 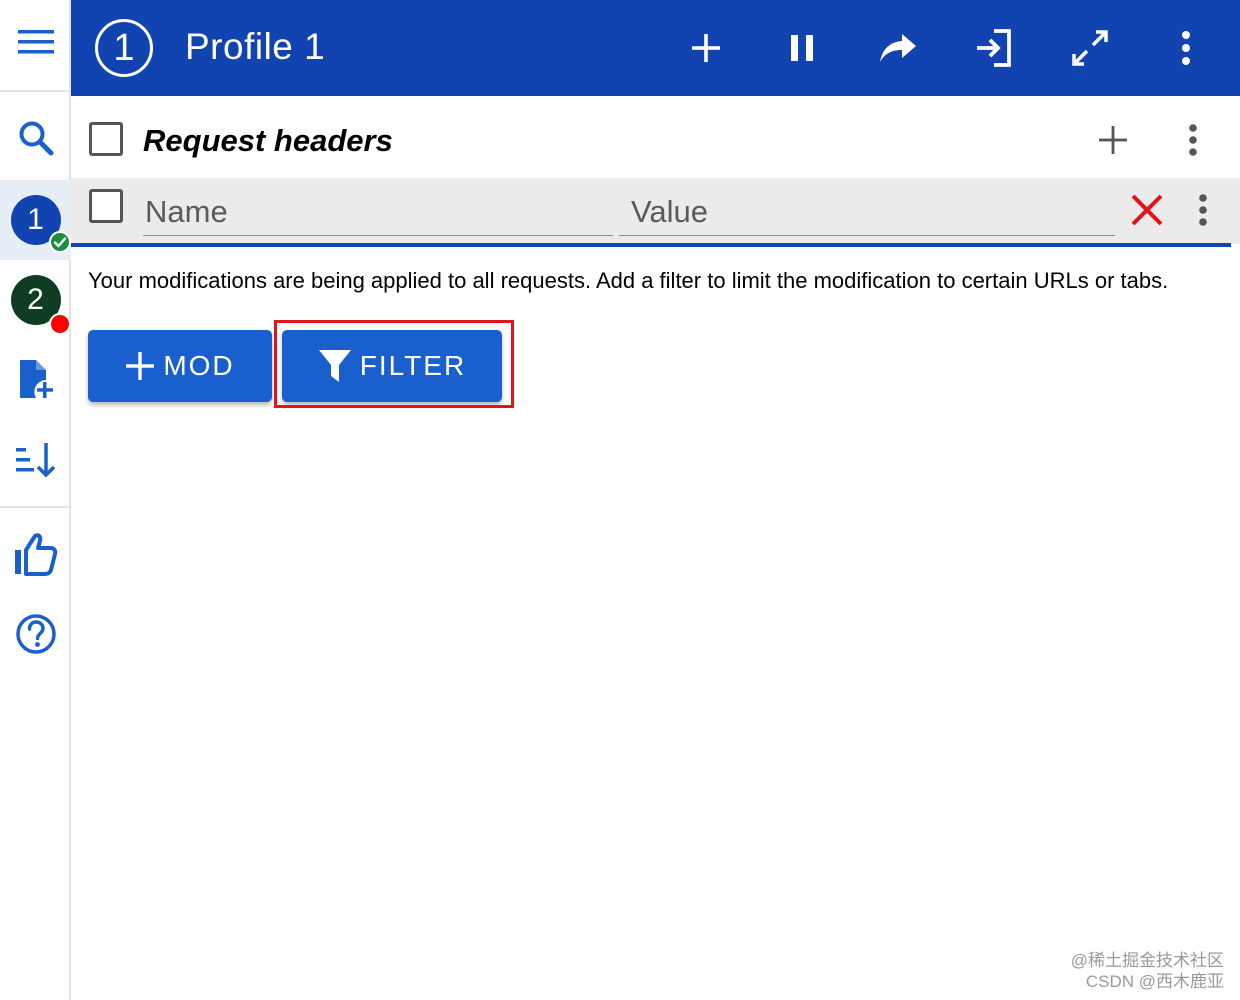 I want to click on sort-descending-icon, so click(x=35, y=460).